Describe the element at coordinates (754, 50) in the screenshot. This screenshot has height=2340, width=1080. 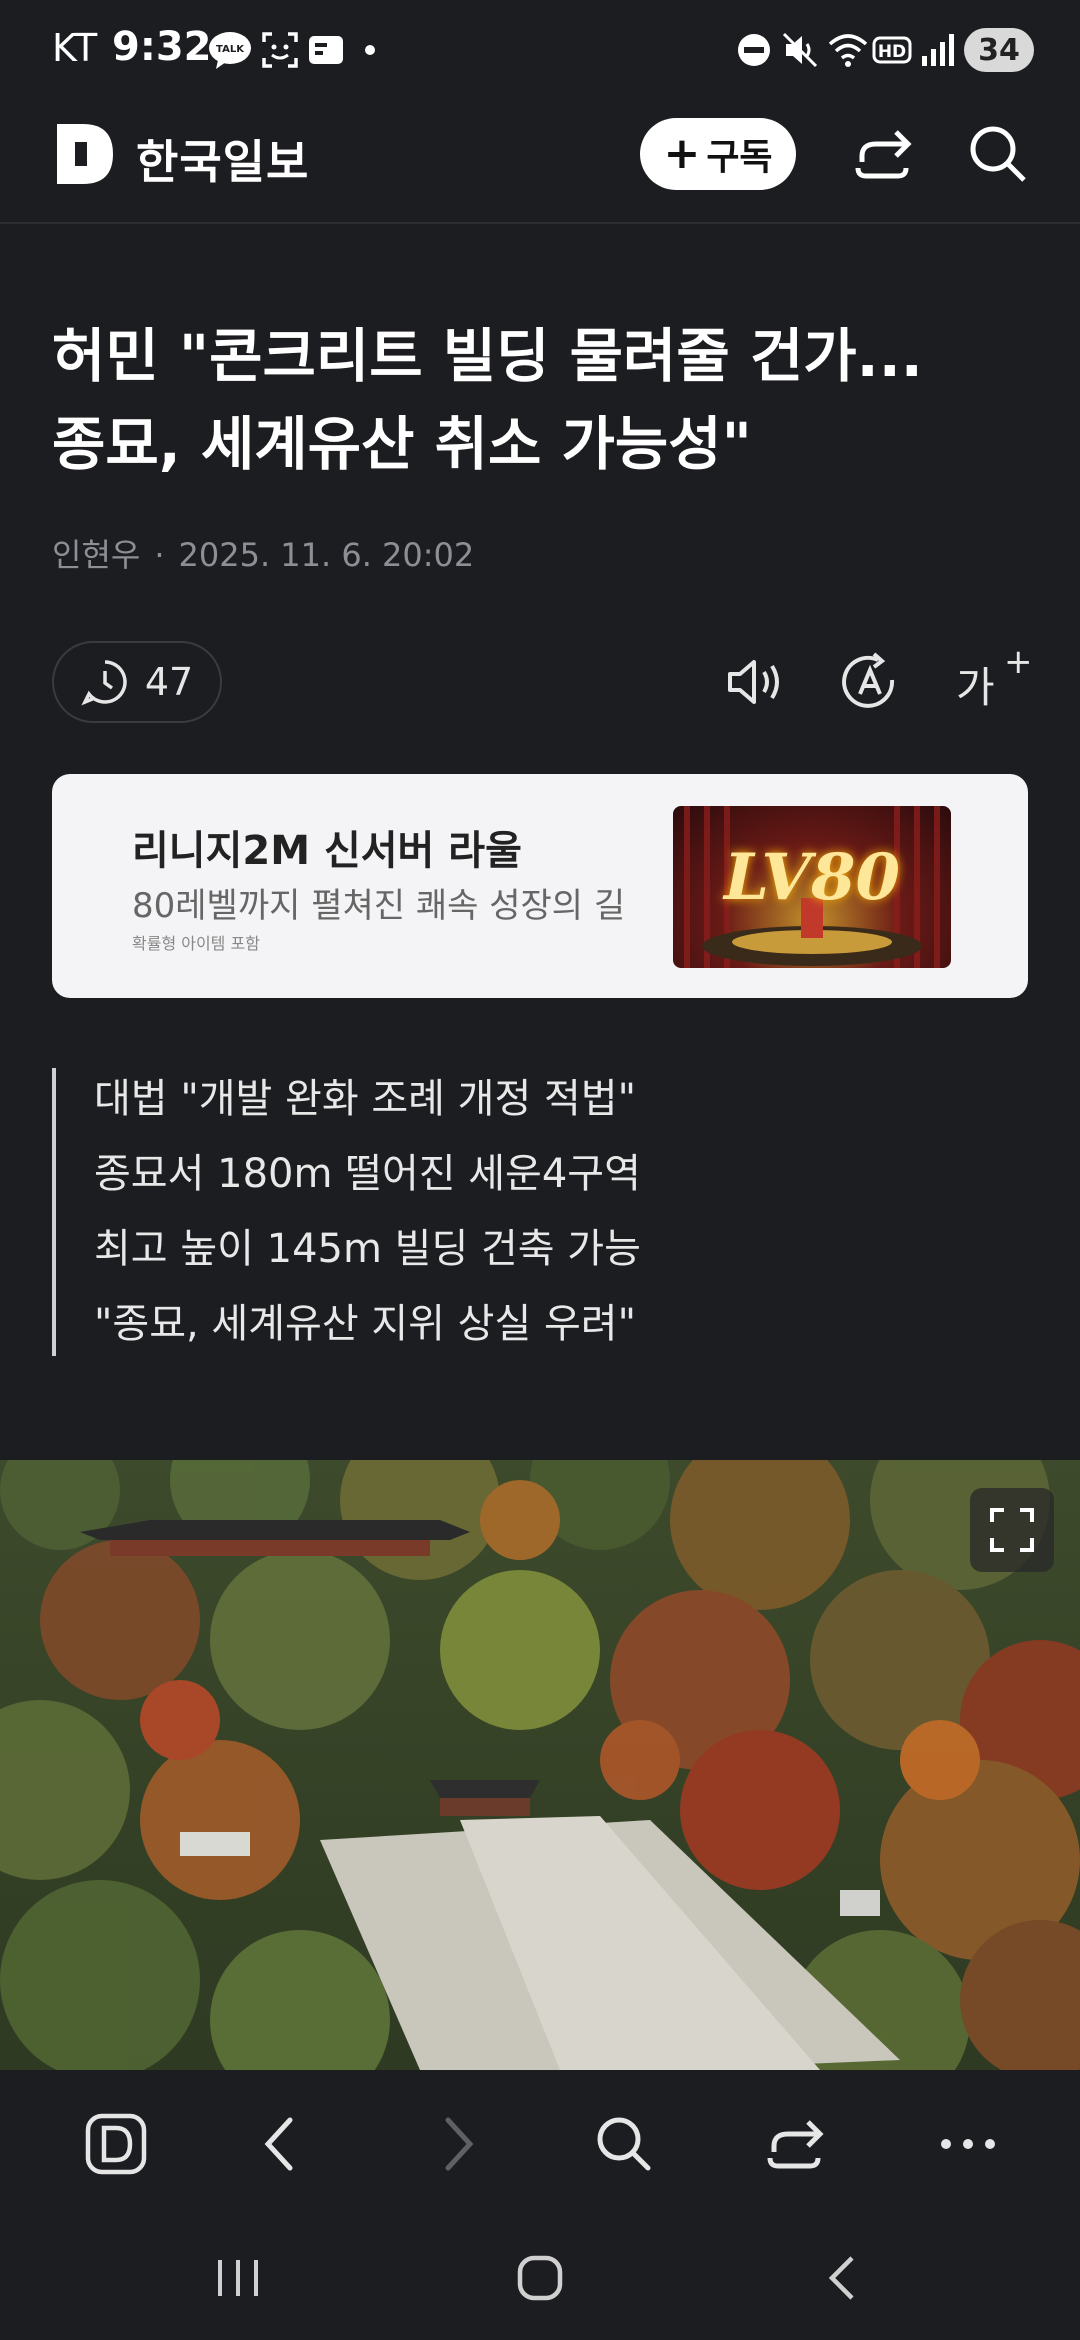
I see `dnd-icon` at that location.